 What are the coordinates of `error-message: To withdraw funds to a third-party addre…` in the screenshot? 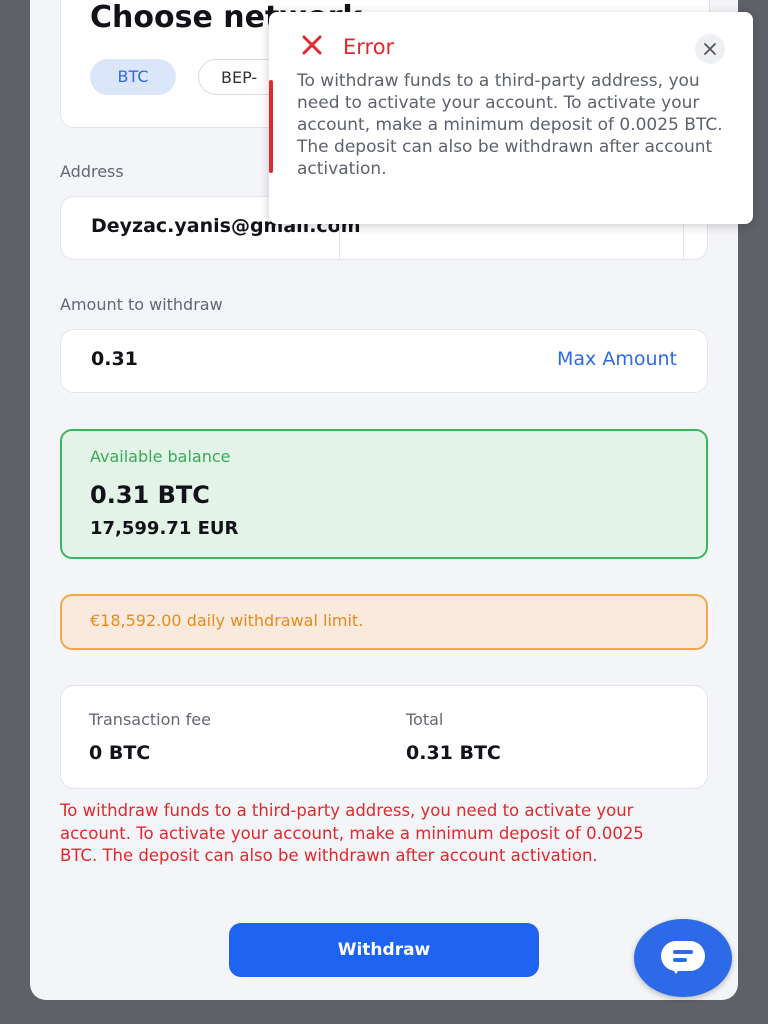 It's located at (352, 833).